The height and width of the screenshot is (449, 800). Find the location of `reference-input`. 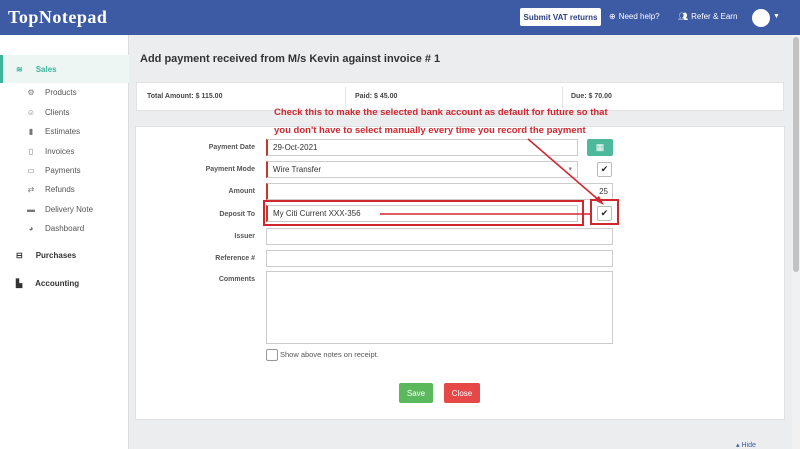

reference-input is located at coordinates (439, 258).